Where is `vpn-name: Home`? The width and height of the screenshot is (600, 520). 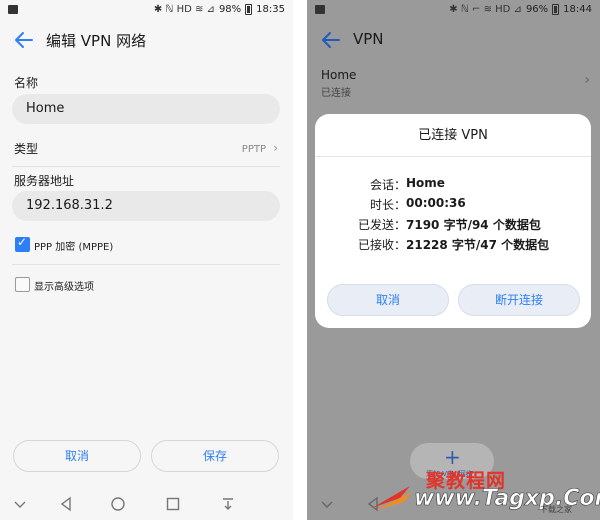 vpn-name: Home is located at coordinates (339, 75).